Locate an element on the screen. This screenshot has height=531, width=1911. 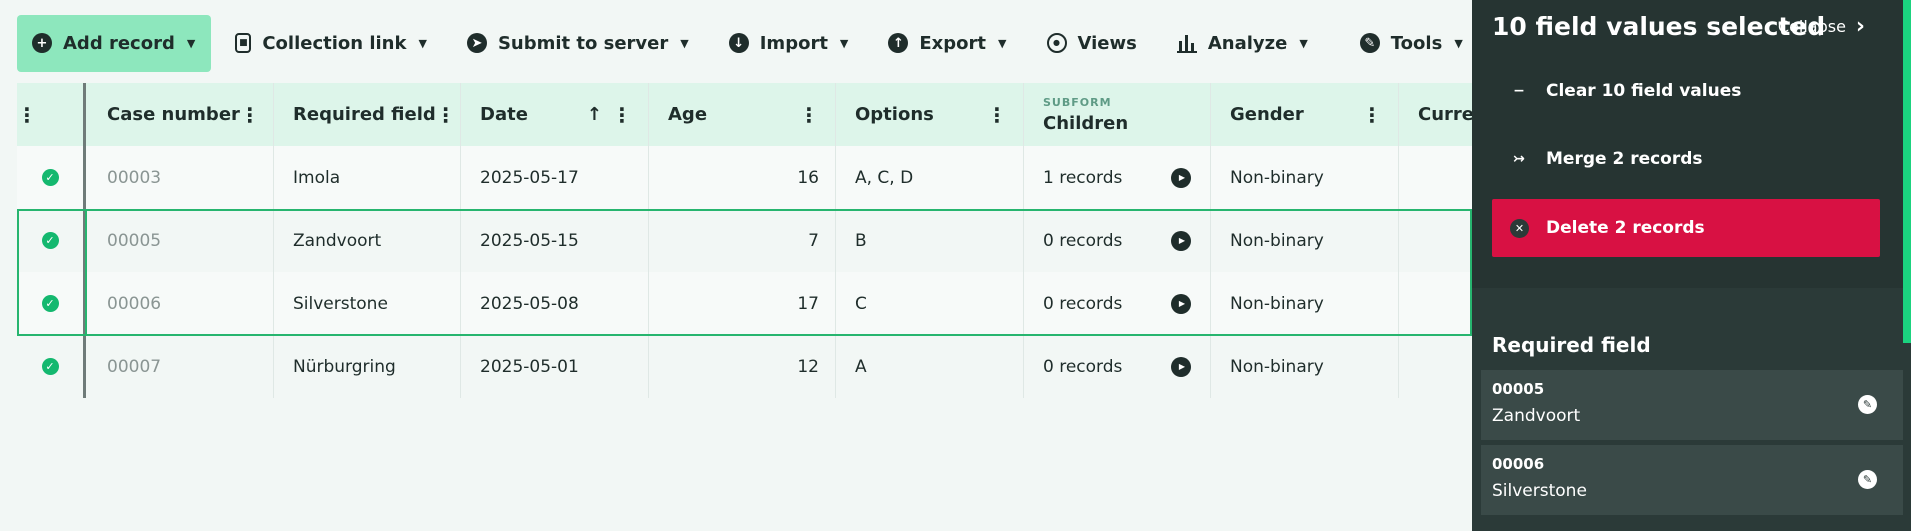
cell-text: A is located at coordinates (861, 366).